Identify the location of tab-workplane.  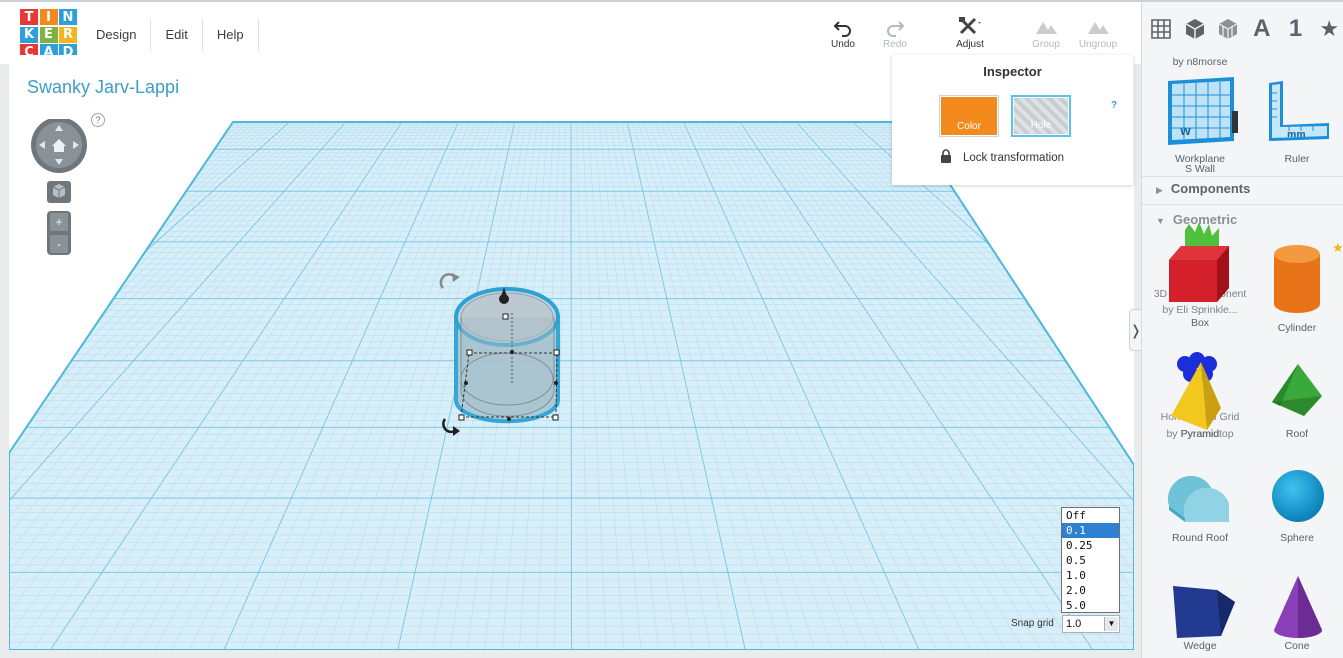
(1161, 29).